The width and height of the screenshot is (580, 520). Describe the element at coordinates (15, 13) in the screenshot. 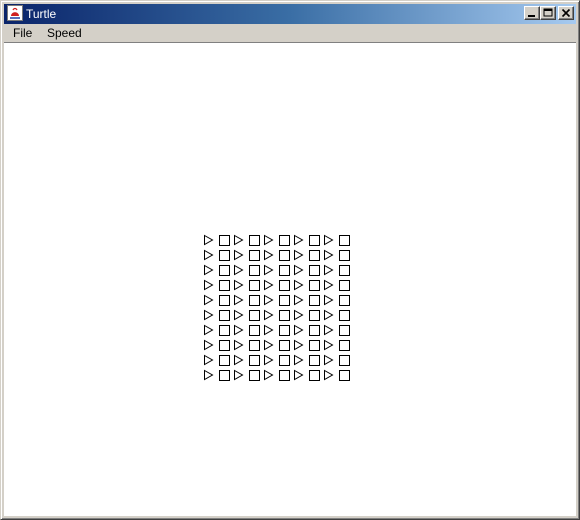

I see `java-app-icon` at that location.